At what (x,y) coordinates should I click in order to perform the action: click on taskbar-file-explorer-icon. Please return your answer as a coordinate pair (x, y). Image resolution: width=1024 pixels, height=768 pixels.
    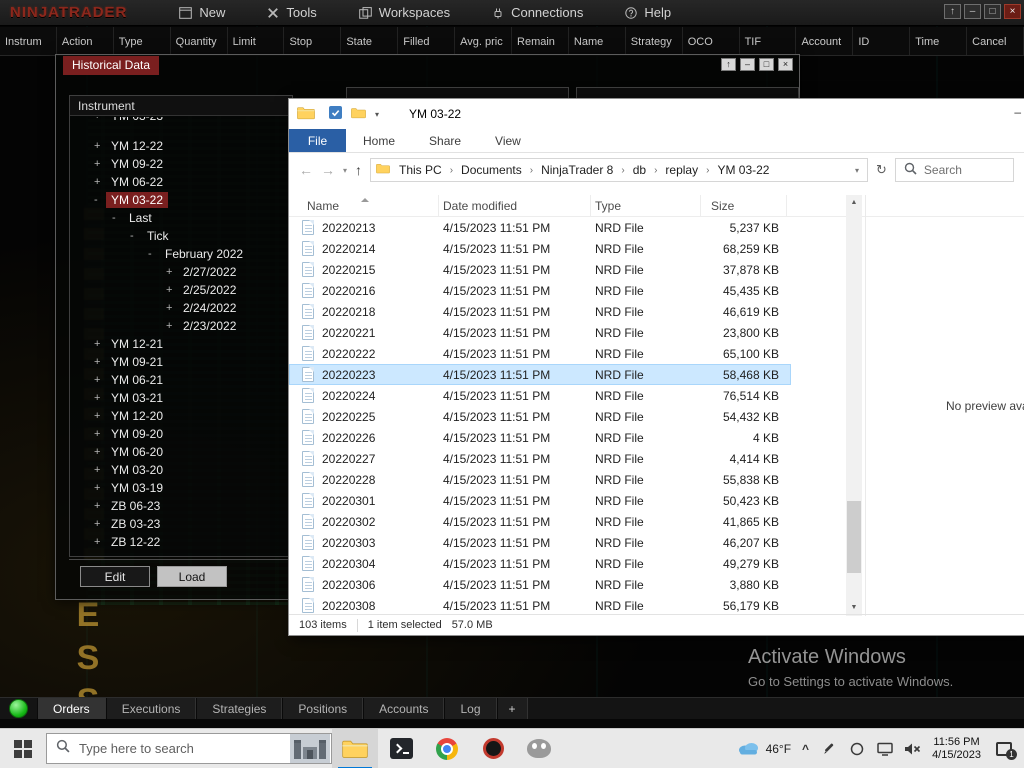
    Looking at the image, I should click on (355, 748).